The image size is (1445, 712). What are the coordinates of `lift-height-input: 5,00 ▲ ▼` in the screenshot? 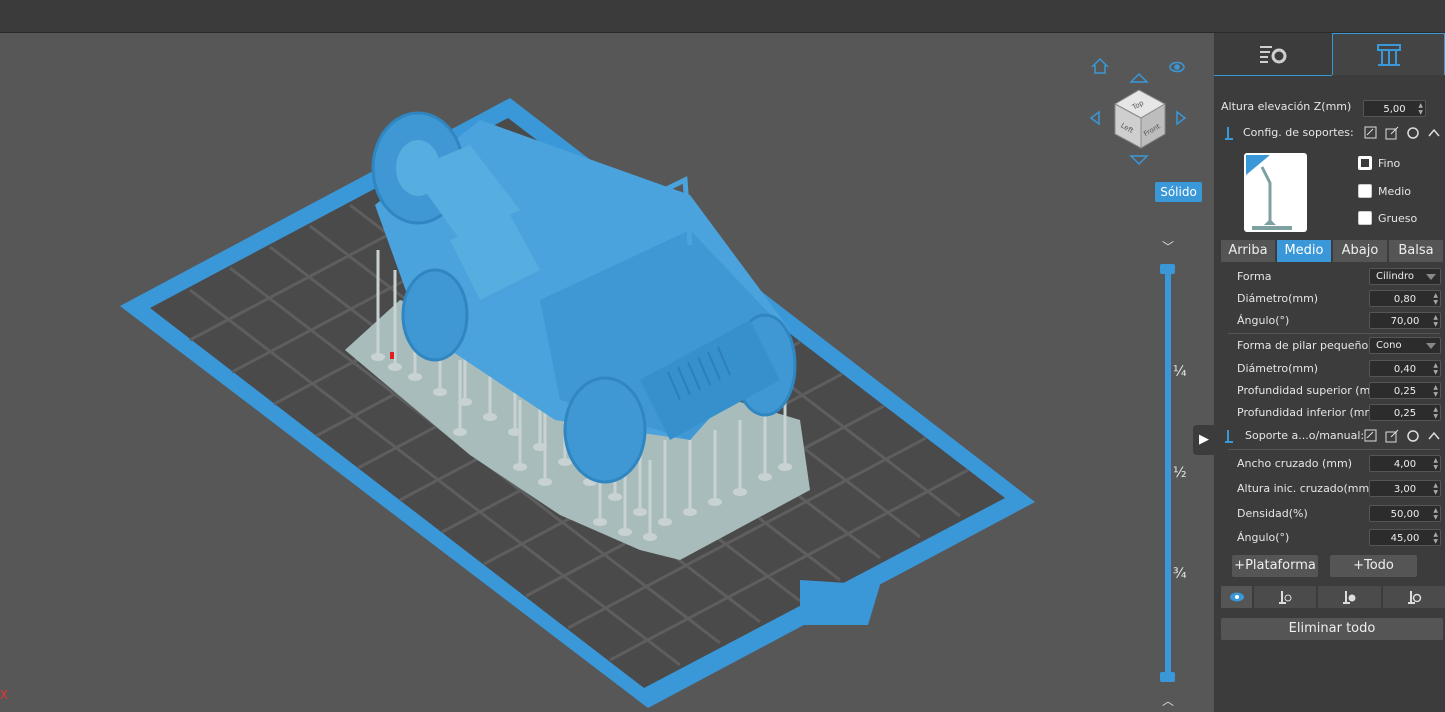 It's located at (1394, 108).